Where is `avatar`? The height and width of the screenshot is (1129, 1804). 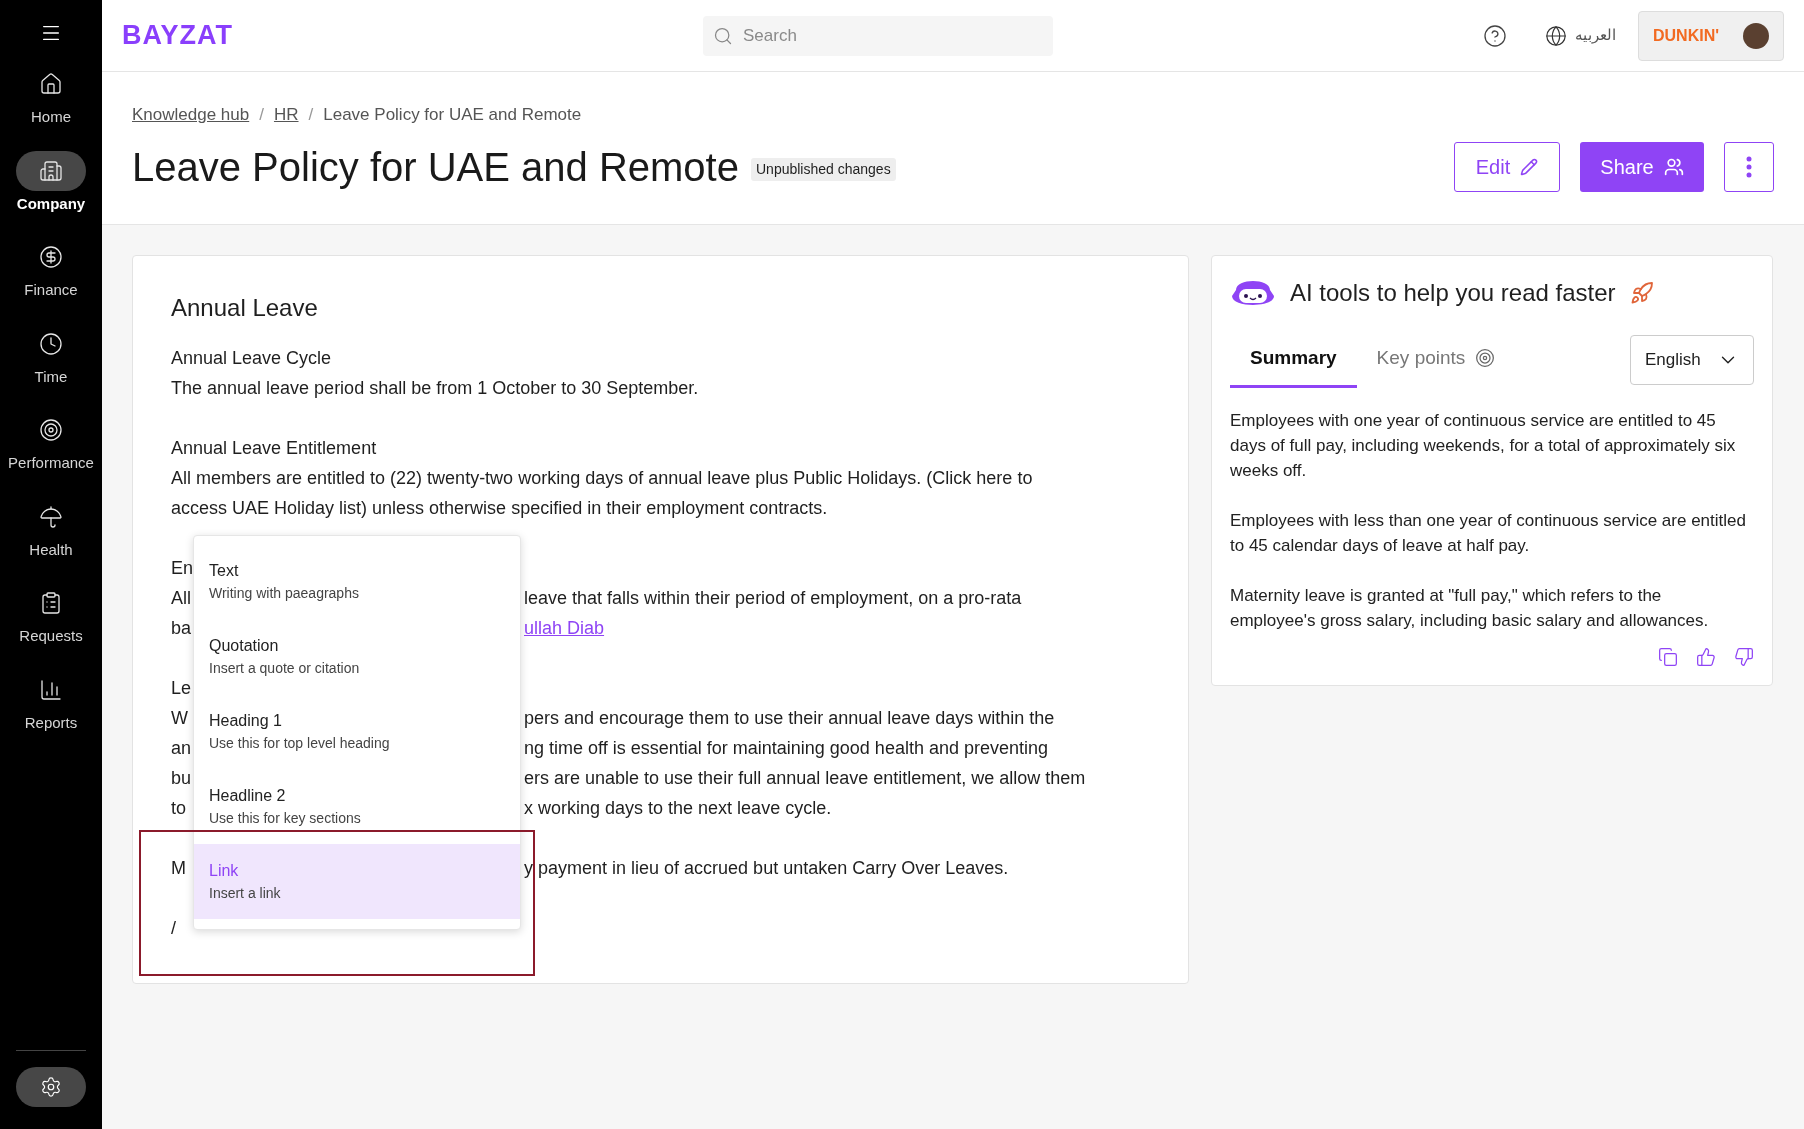
avatar is located at coordinates (1756, 35).